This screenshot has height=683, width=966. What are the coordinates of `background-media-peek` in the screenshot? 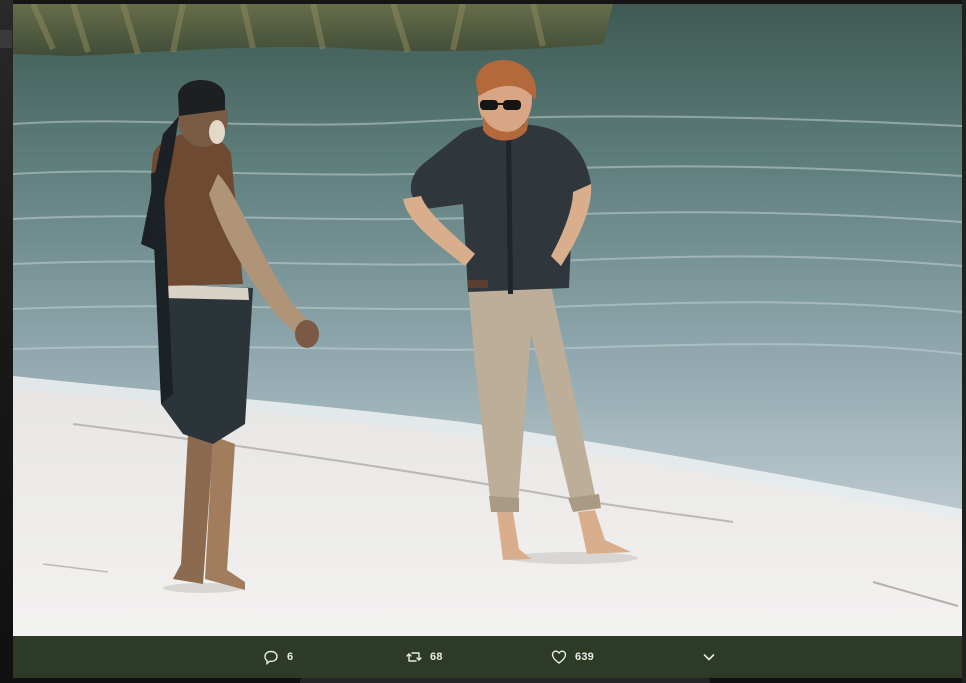 It's located at (505, 680).